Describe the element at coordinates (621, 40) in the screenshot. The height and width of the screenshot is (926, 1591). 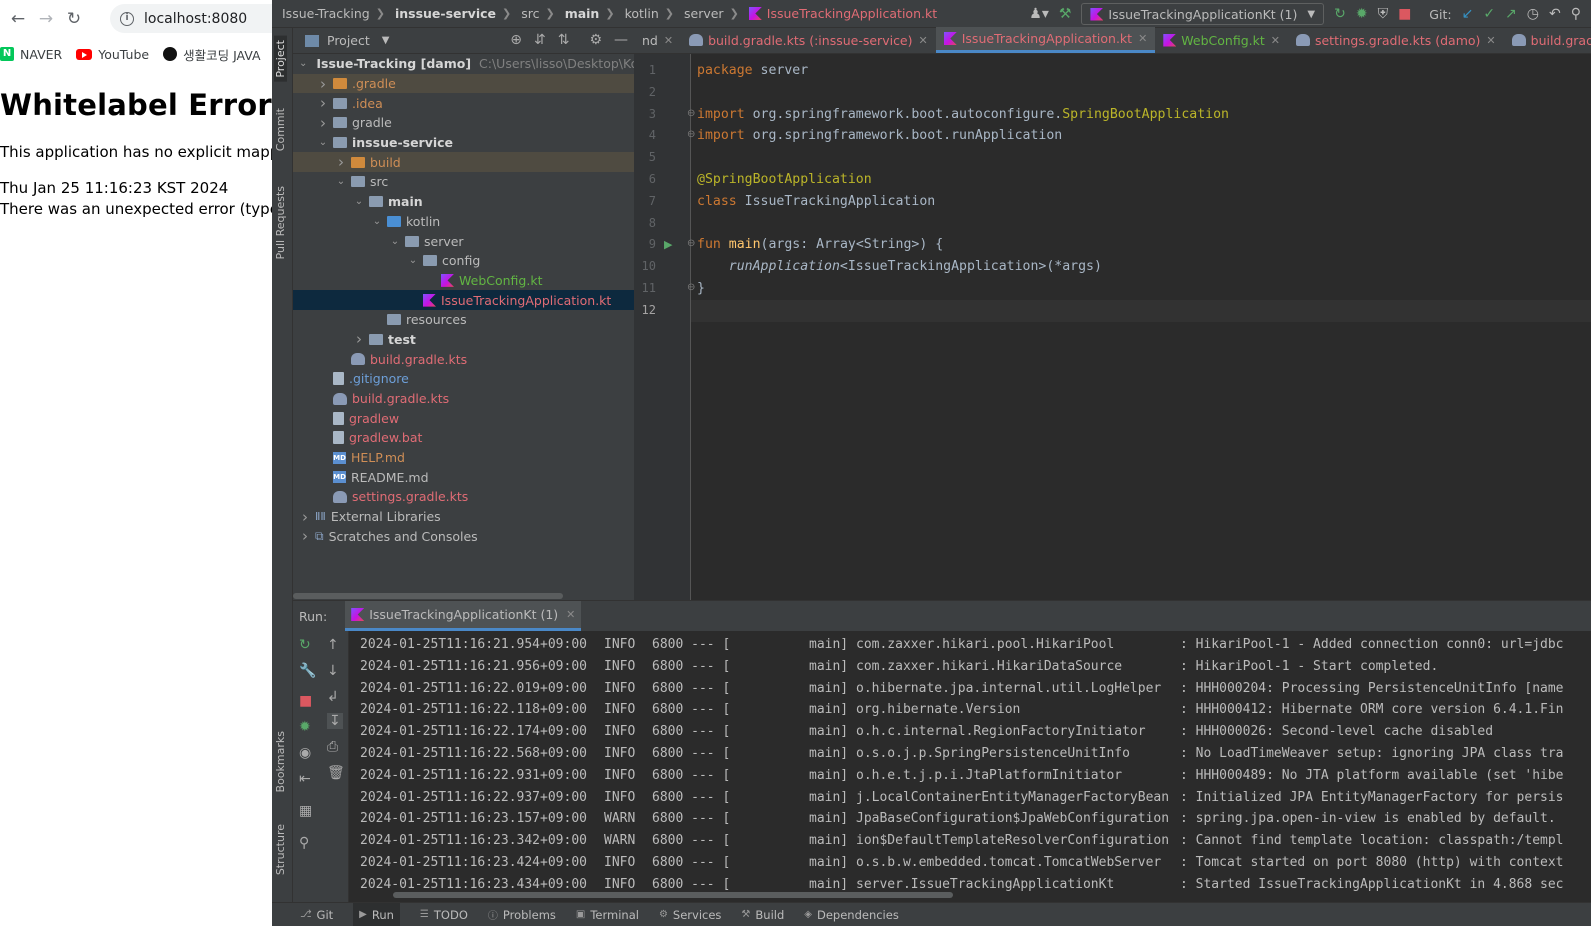
I see `hide-icon: —` at that location.